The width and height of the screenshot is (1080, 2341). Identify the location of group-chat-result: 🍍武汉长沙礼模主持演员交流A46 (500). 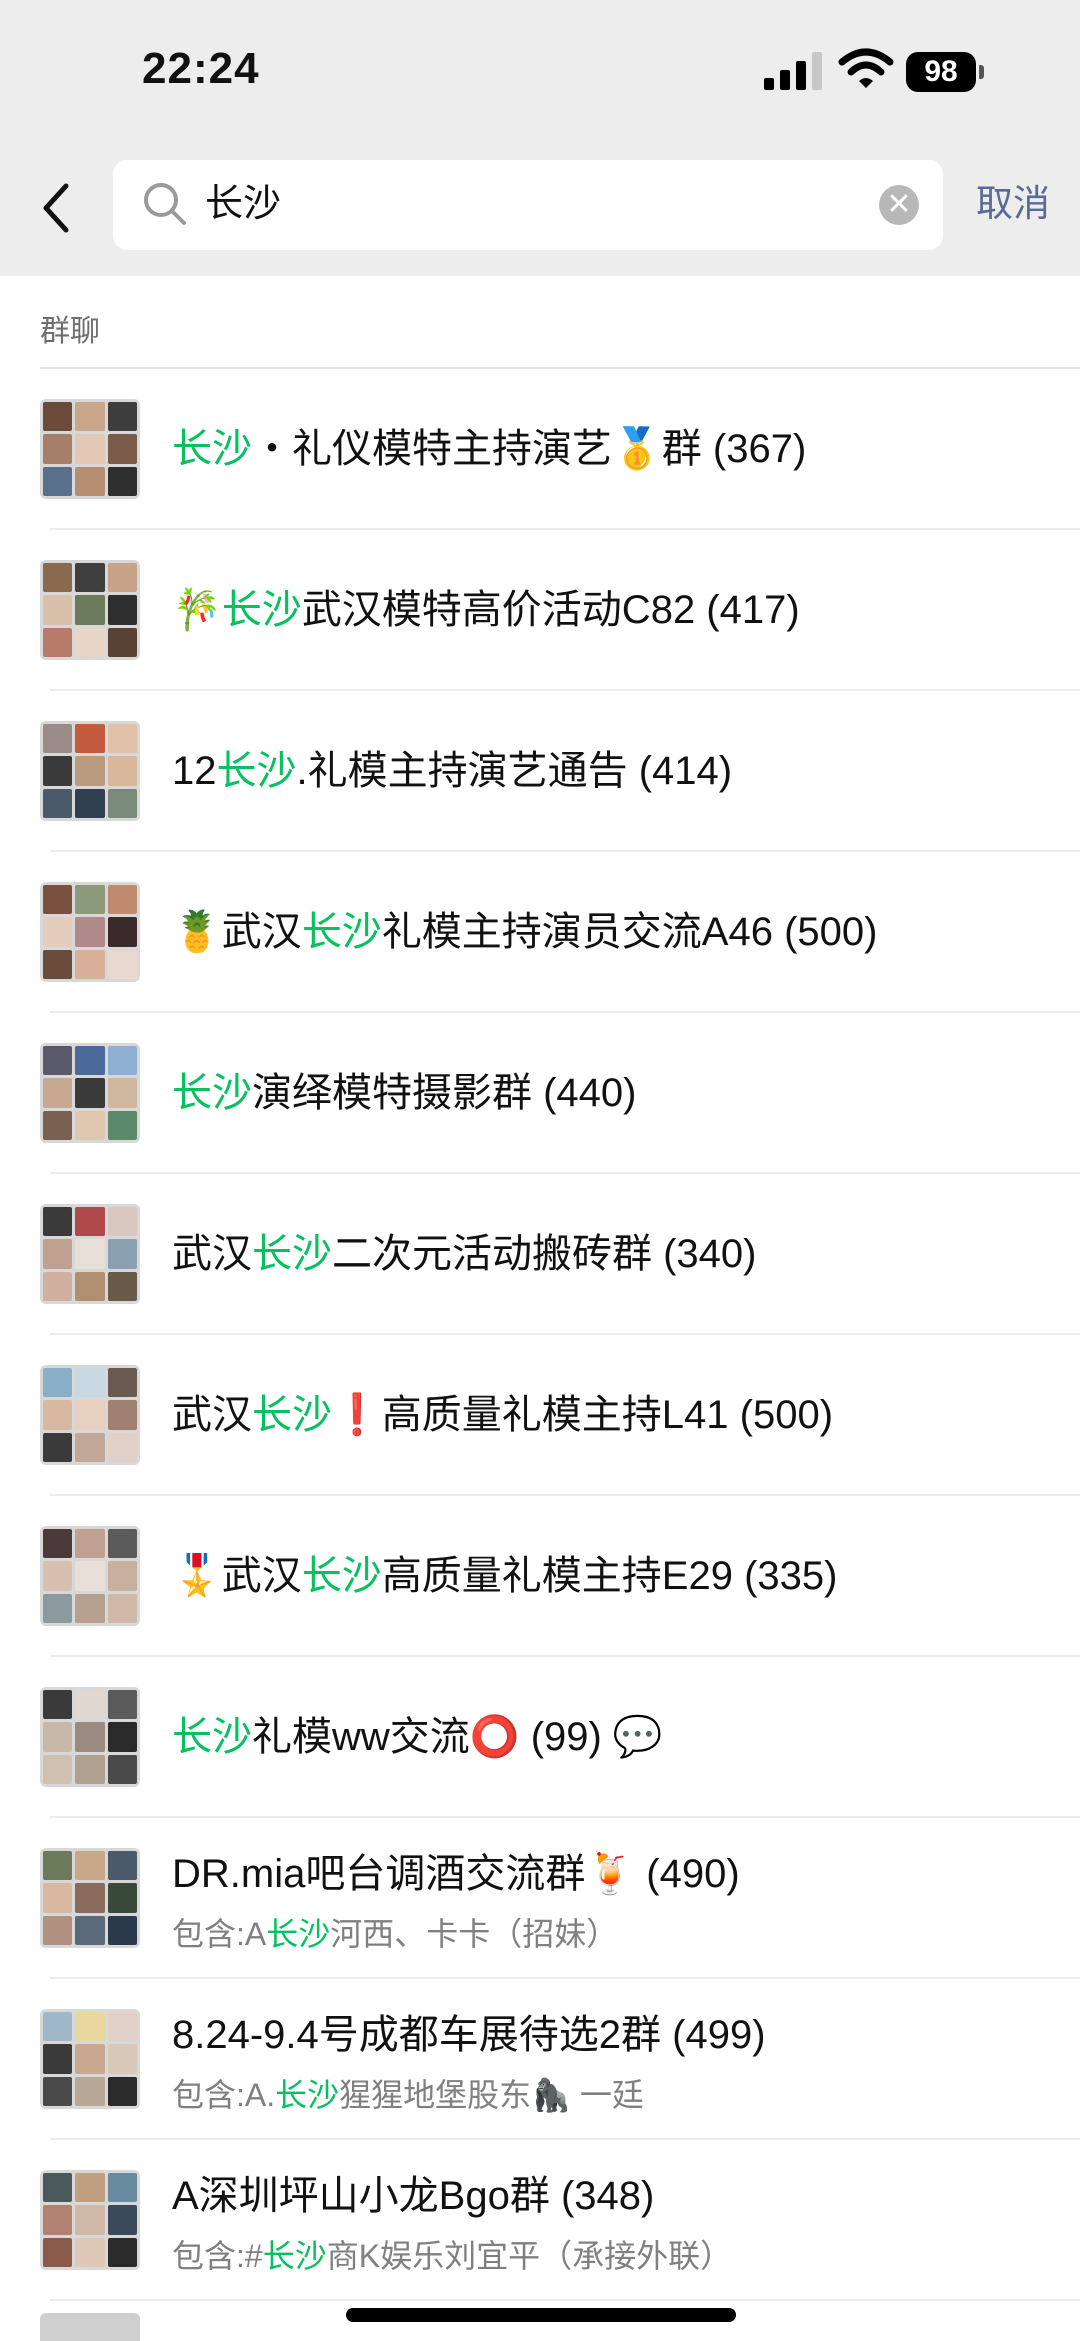
(540, 932).